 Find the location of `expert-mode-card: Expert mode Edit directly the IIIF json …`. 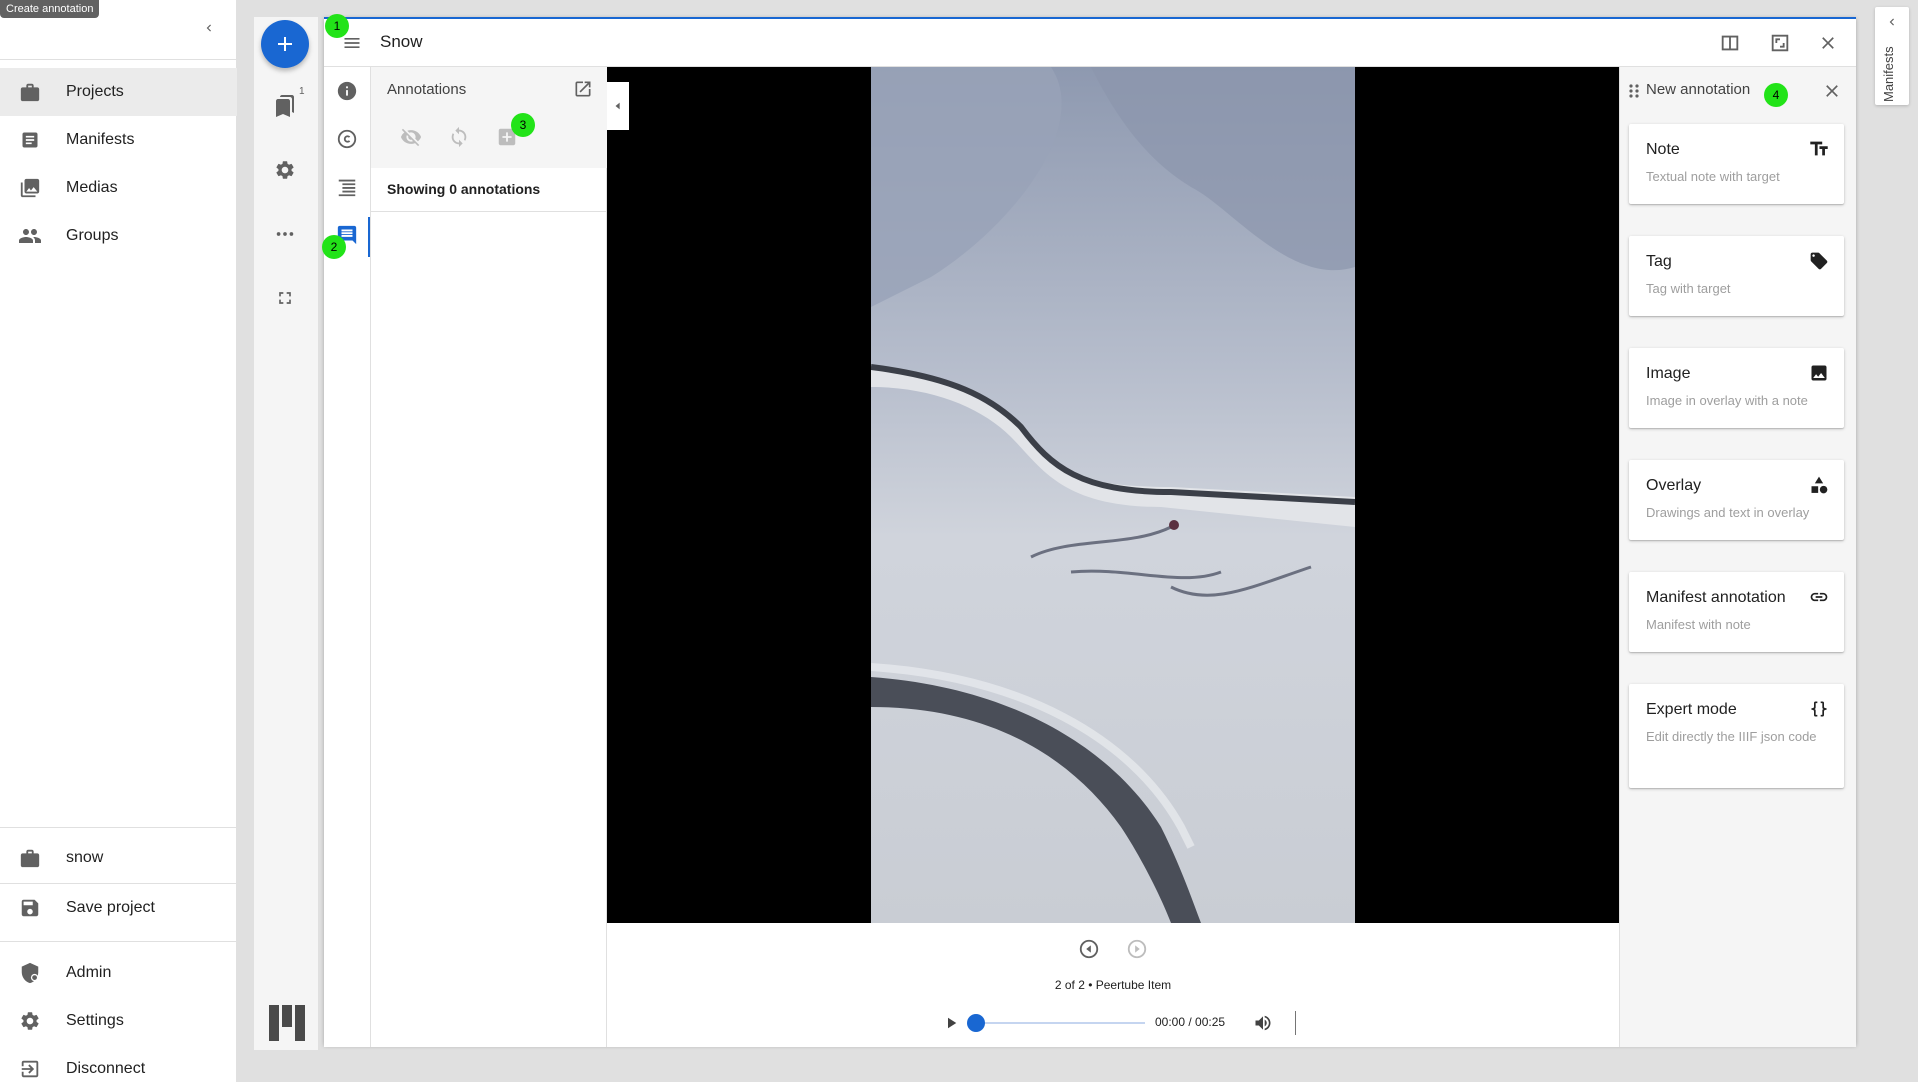

expert-mode-card: Expert mode Edit directly the IIIF json … is located at coordinates (1736, 736).